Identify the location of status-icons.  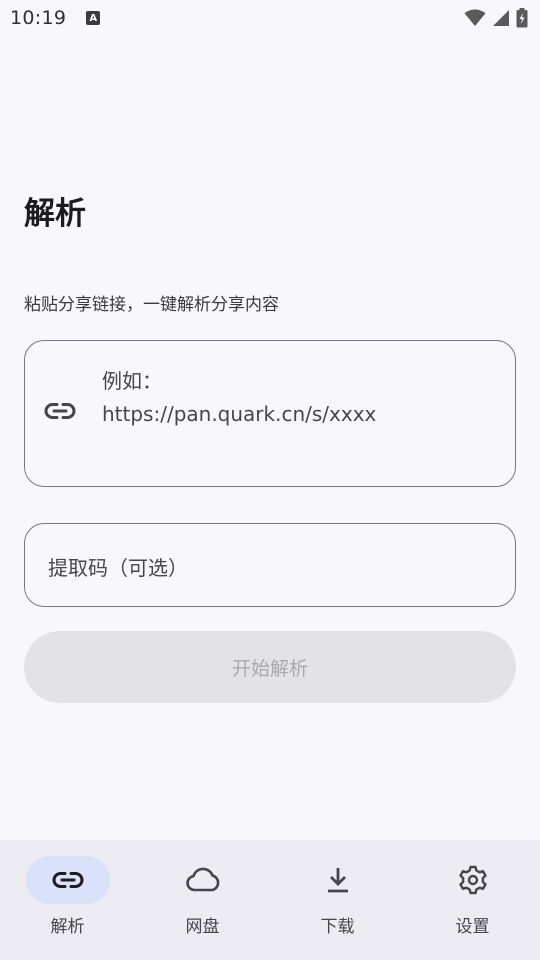
(496, 18).